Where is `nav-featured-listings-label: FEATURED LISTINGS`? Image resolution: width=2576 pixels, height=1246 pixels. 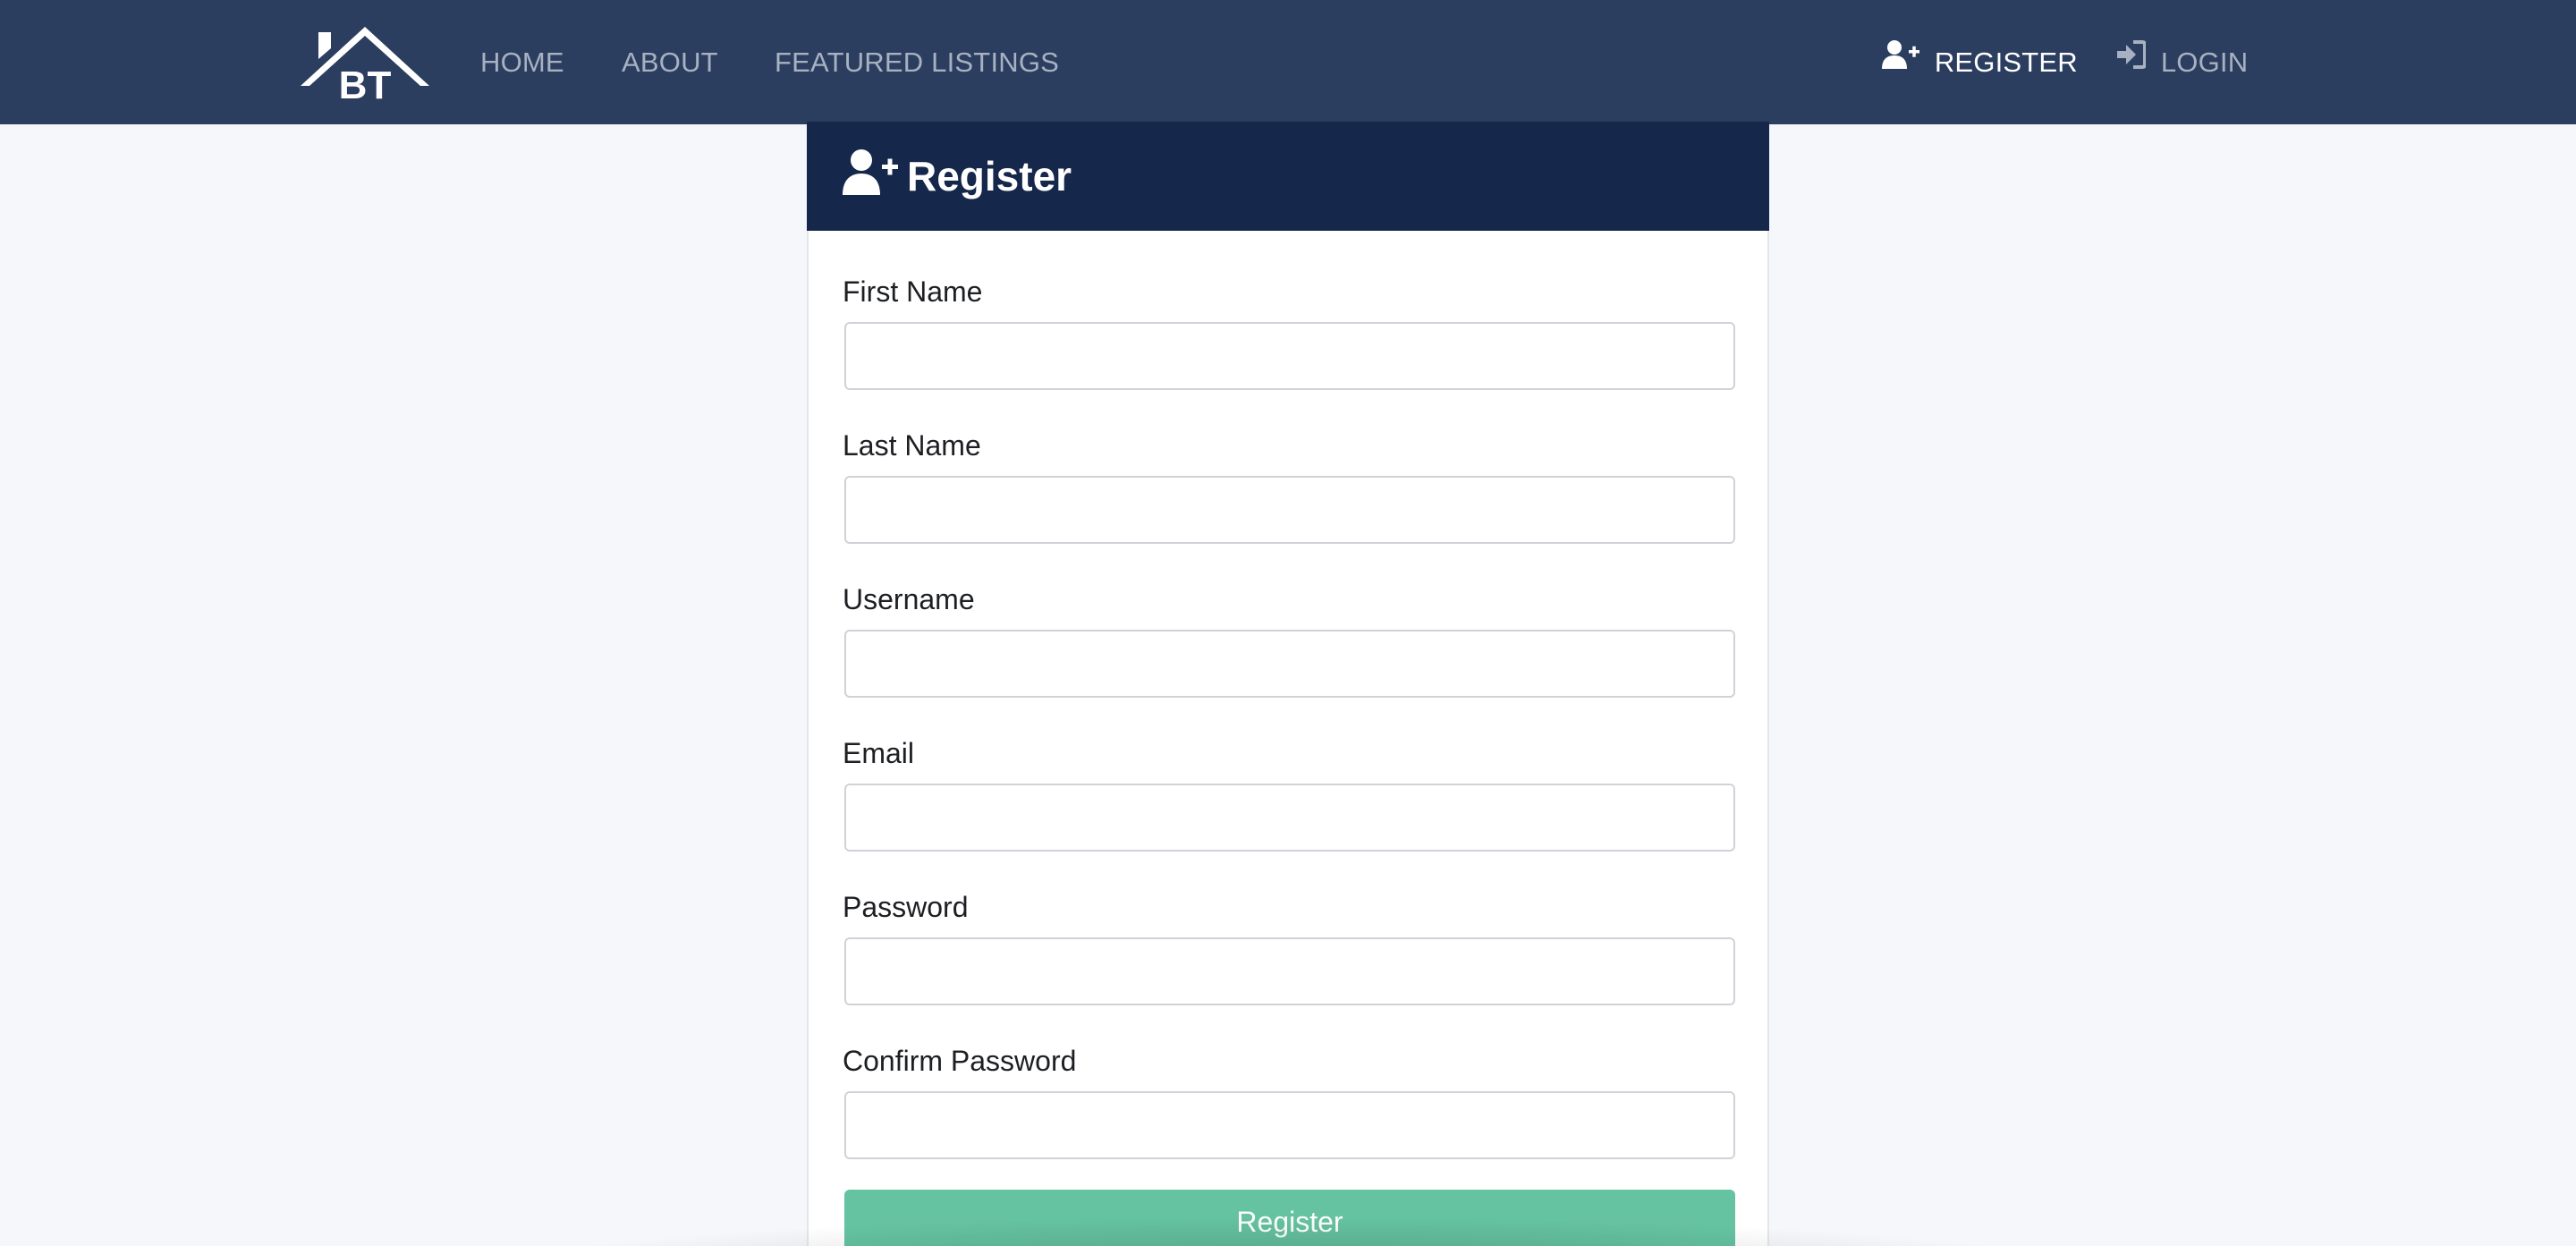
nav-featured-listings-label: FEATURED LISTINGS is located at coordinates (917, 62).